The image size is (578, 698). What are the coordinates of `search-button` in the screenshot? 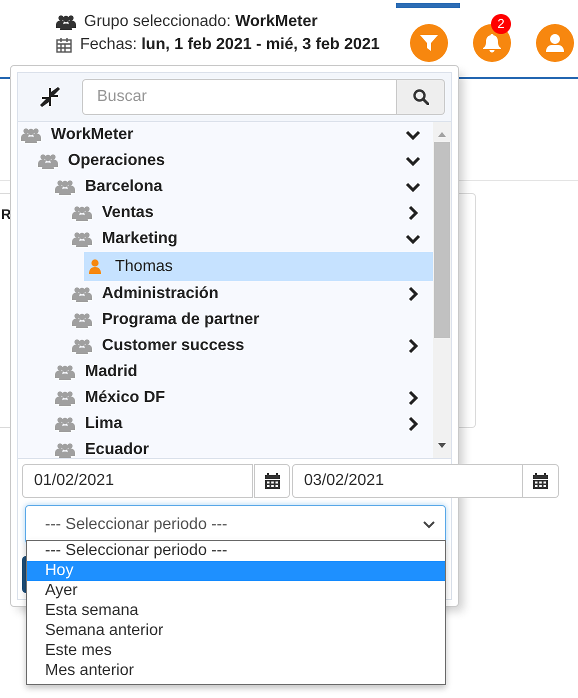 It's located at (421, 97).